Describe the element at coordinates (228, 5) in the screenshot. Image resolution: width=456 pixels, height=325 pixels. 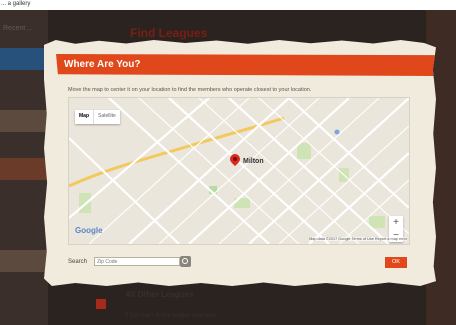
I see `background-top-bar: ... a gallery` at that location.